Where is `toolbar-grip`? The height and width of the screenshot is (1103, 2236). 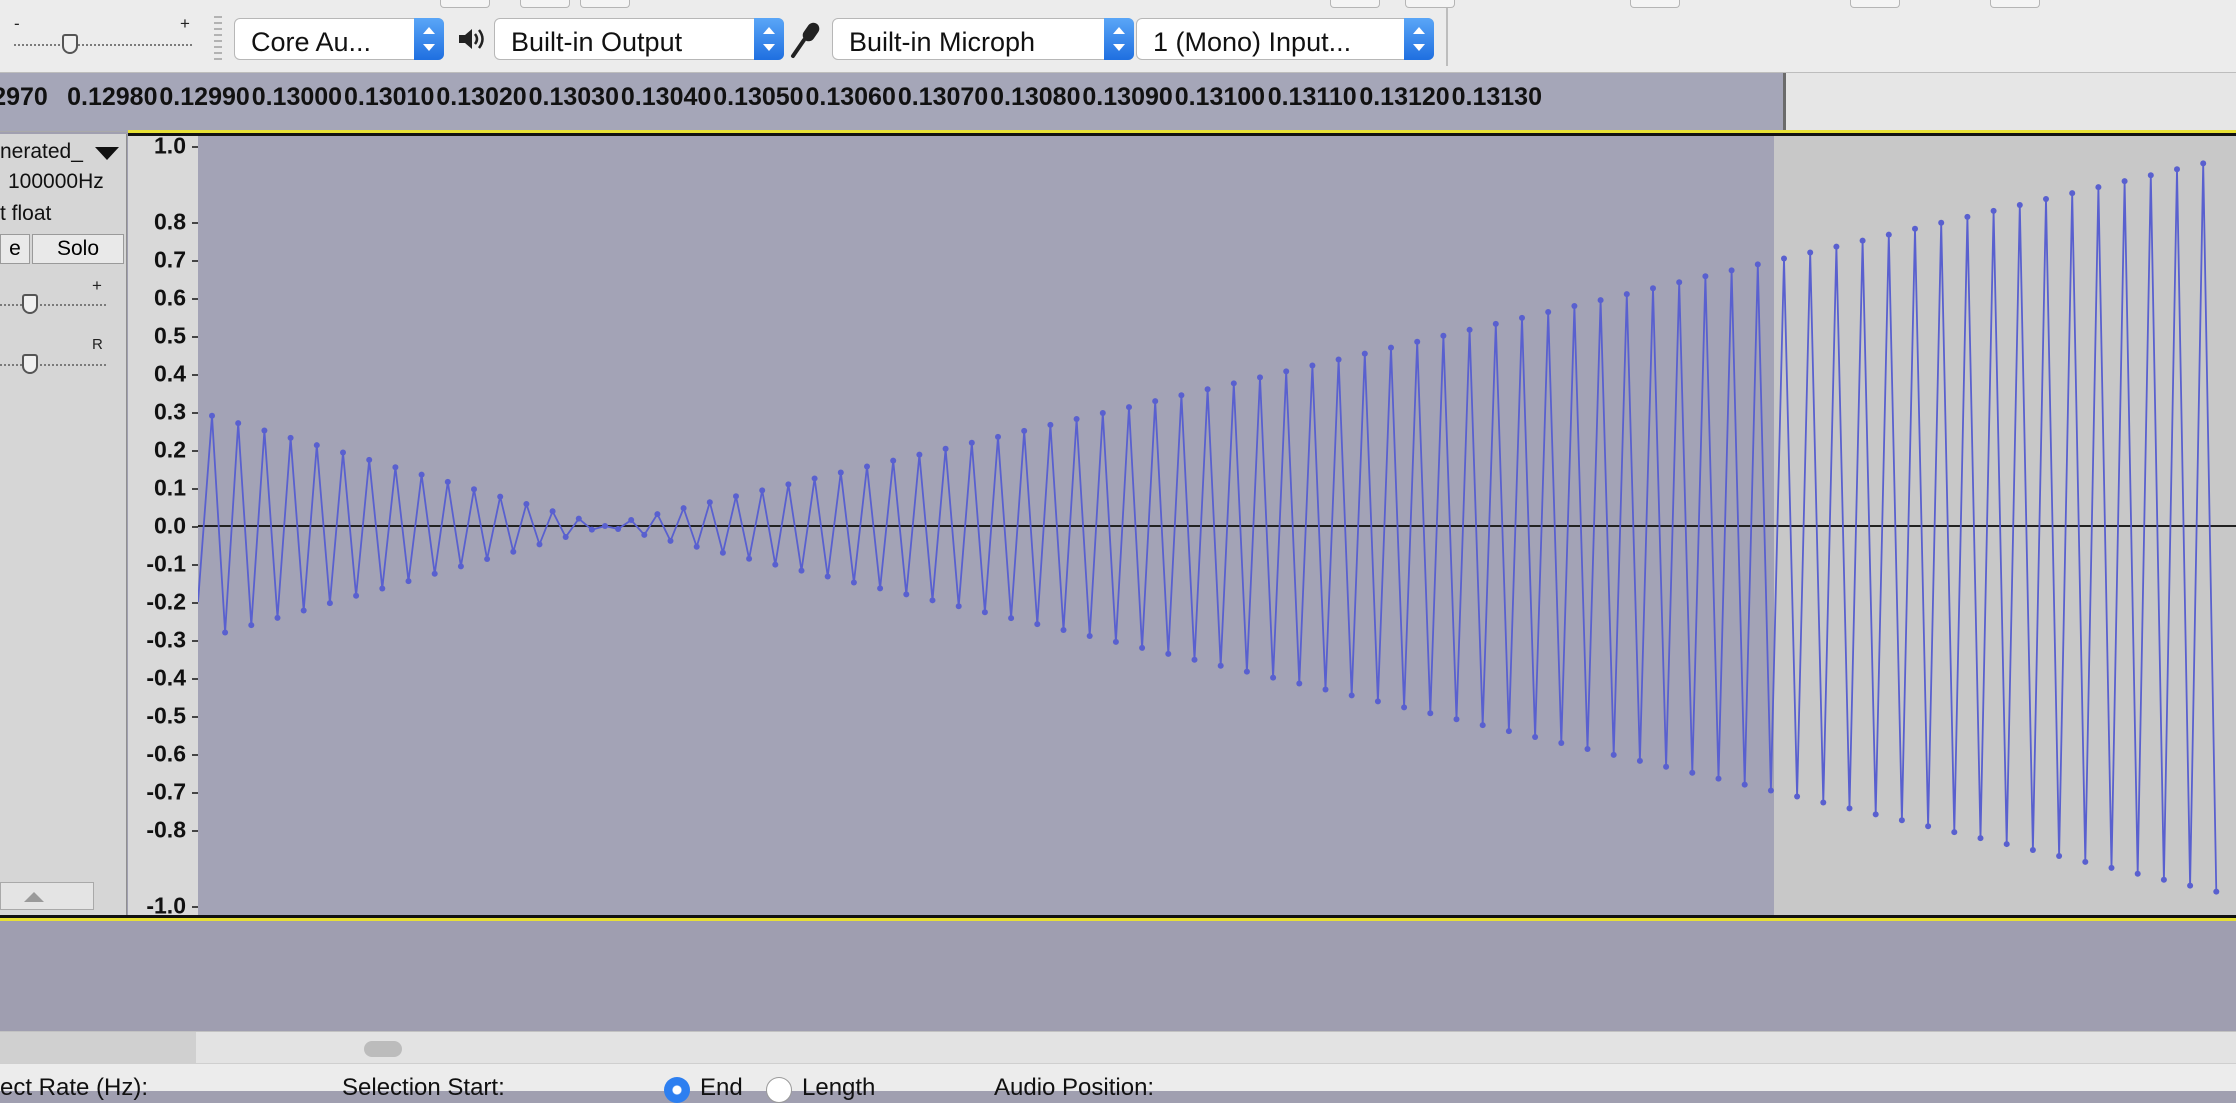 toolbar-grip is located at coordinates (218, 38).